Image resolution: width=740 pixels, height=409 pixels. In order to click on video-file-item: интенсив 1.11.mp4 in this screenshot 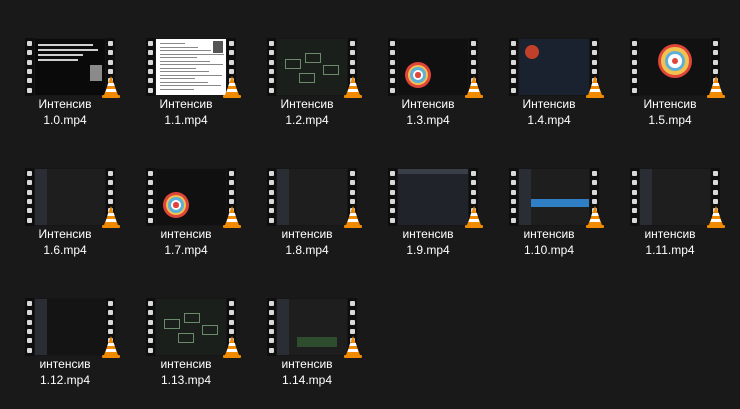, I will do `click(670, 214)`.